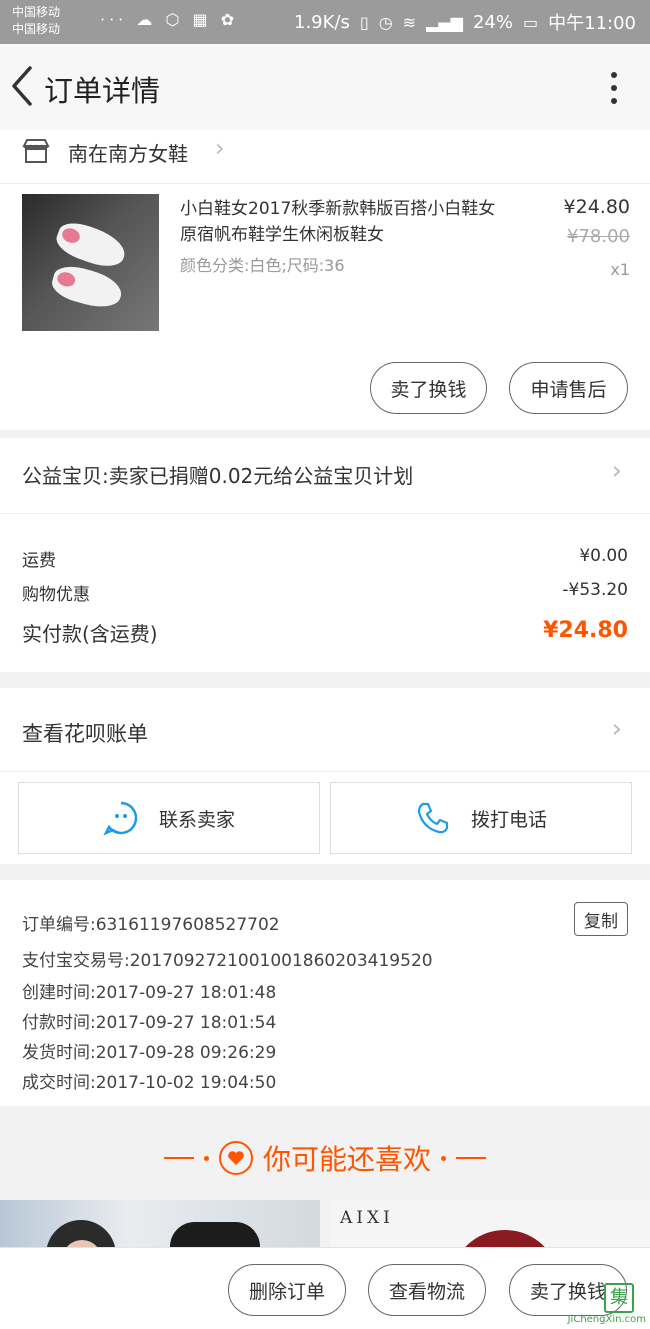  I want to click on recommend-title: 你可能还喜欢, so click(346, 1159).